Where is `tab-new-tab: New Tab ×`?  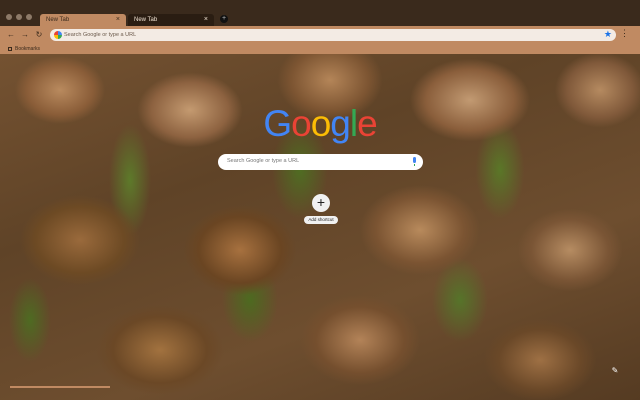
tab-new-tab: New Tab × is located at coordinates (171, 20).